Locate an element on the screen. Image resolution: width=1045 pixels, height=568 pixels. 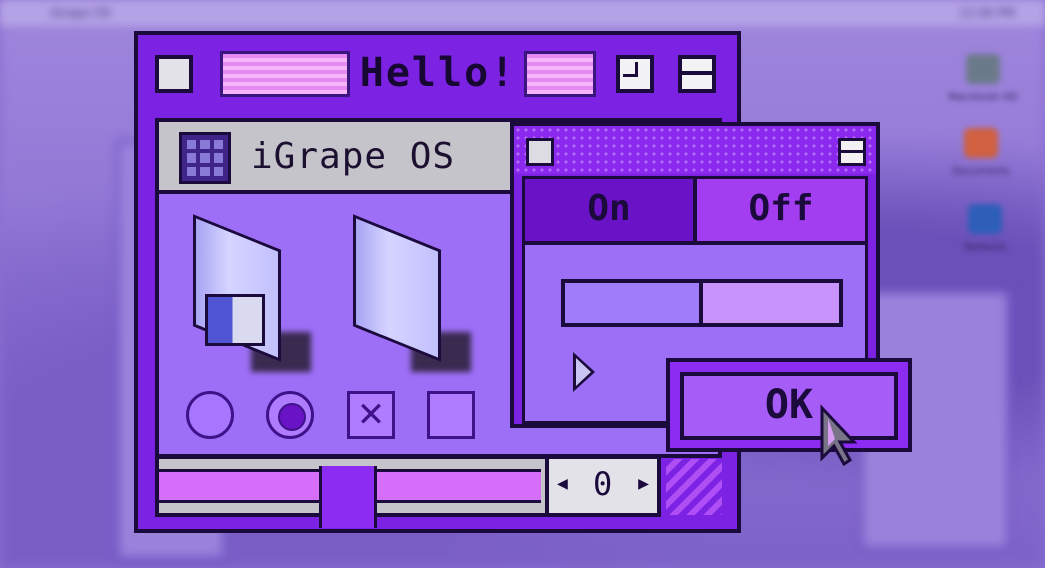
scroll-thumb is located at coordinates (348, 497).